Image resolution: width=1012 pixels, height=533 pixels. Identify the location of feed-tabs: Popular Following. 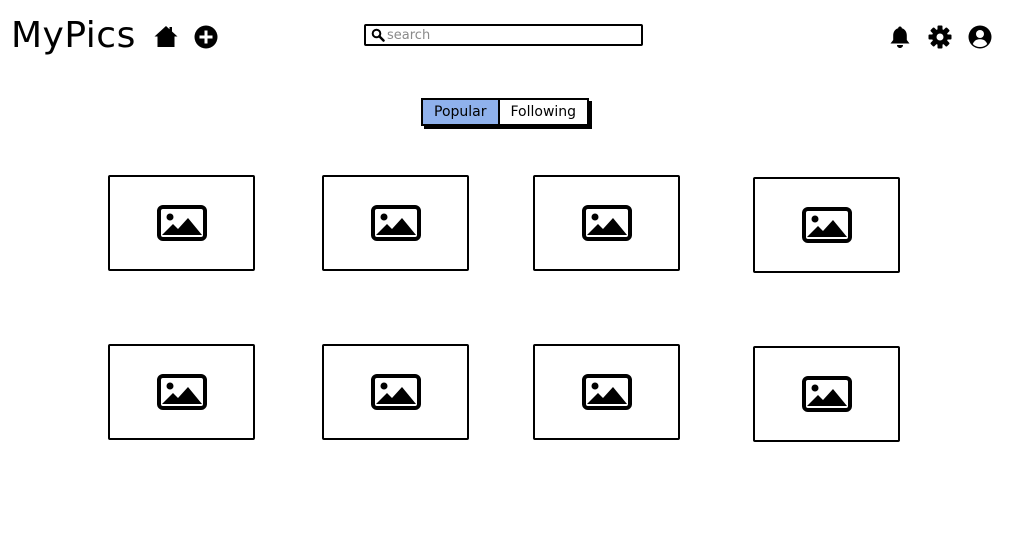
(505, 112).